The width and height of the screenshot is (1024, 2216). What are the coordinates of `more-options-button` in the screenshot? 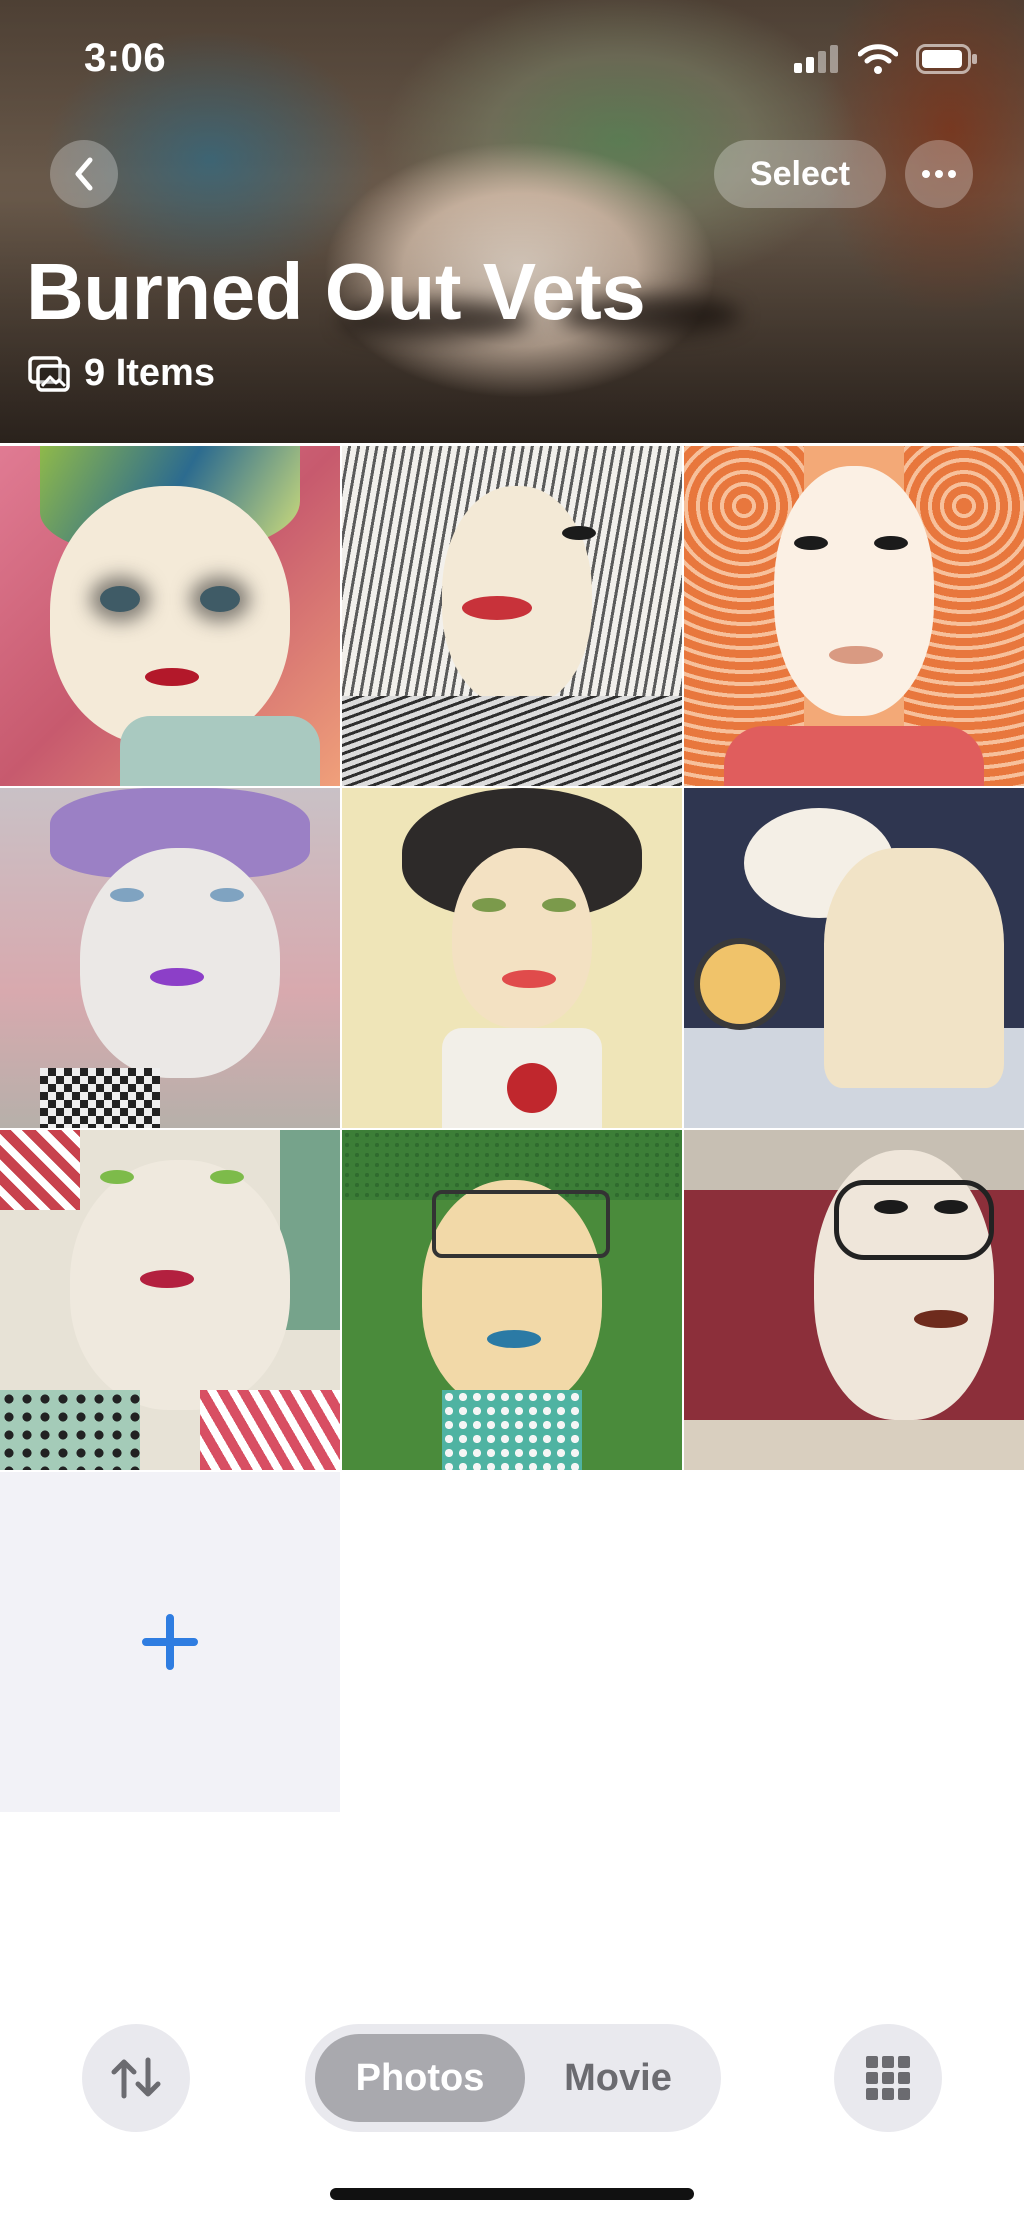 It's located at (939, 174).